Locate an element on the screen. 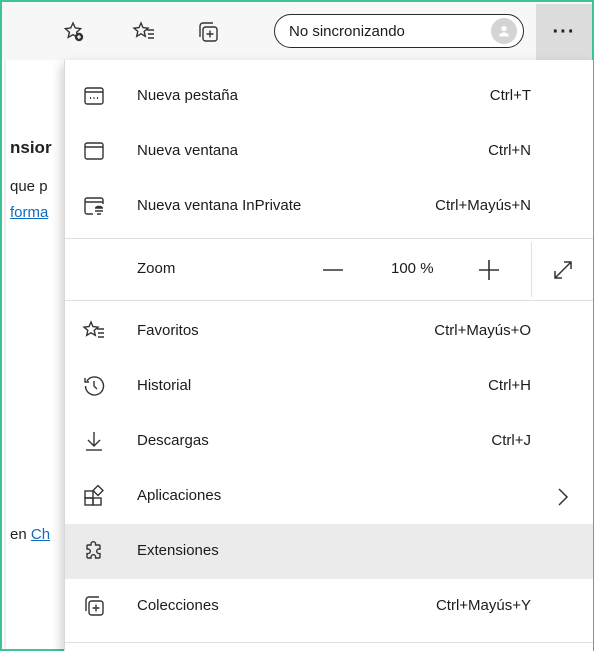  menu-item-downloads: Descargas Ctrl+J is located at coordinates (329, 441).